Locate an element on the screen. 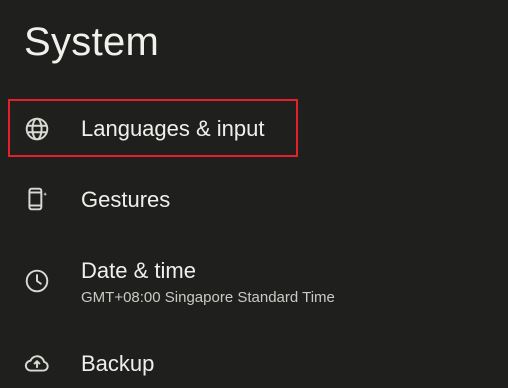 This screenshot has height=388, width=508. settings-item-backup: Backup is located at coordinates (254, 362).